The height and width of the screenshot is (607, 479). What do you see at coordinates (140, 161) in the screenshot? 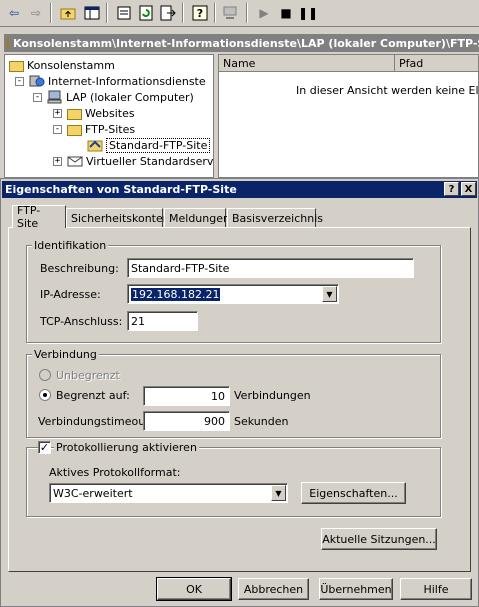
I see `tree-item-virtual-server: Virtueller Standardserver` at bounding box center [140, 161].